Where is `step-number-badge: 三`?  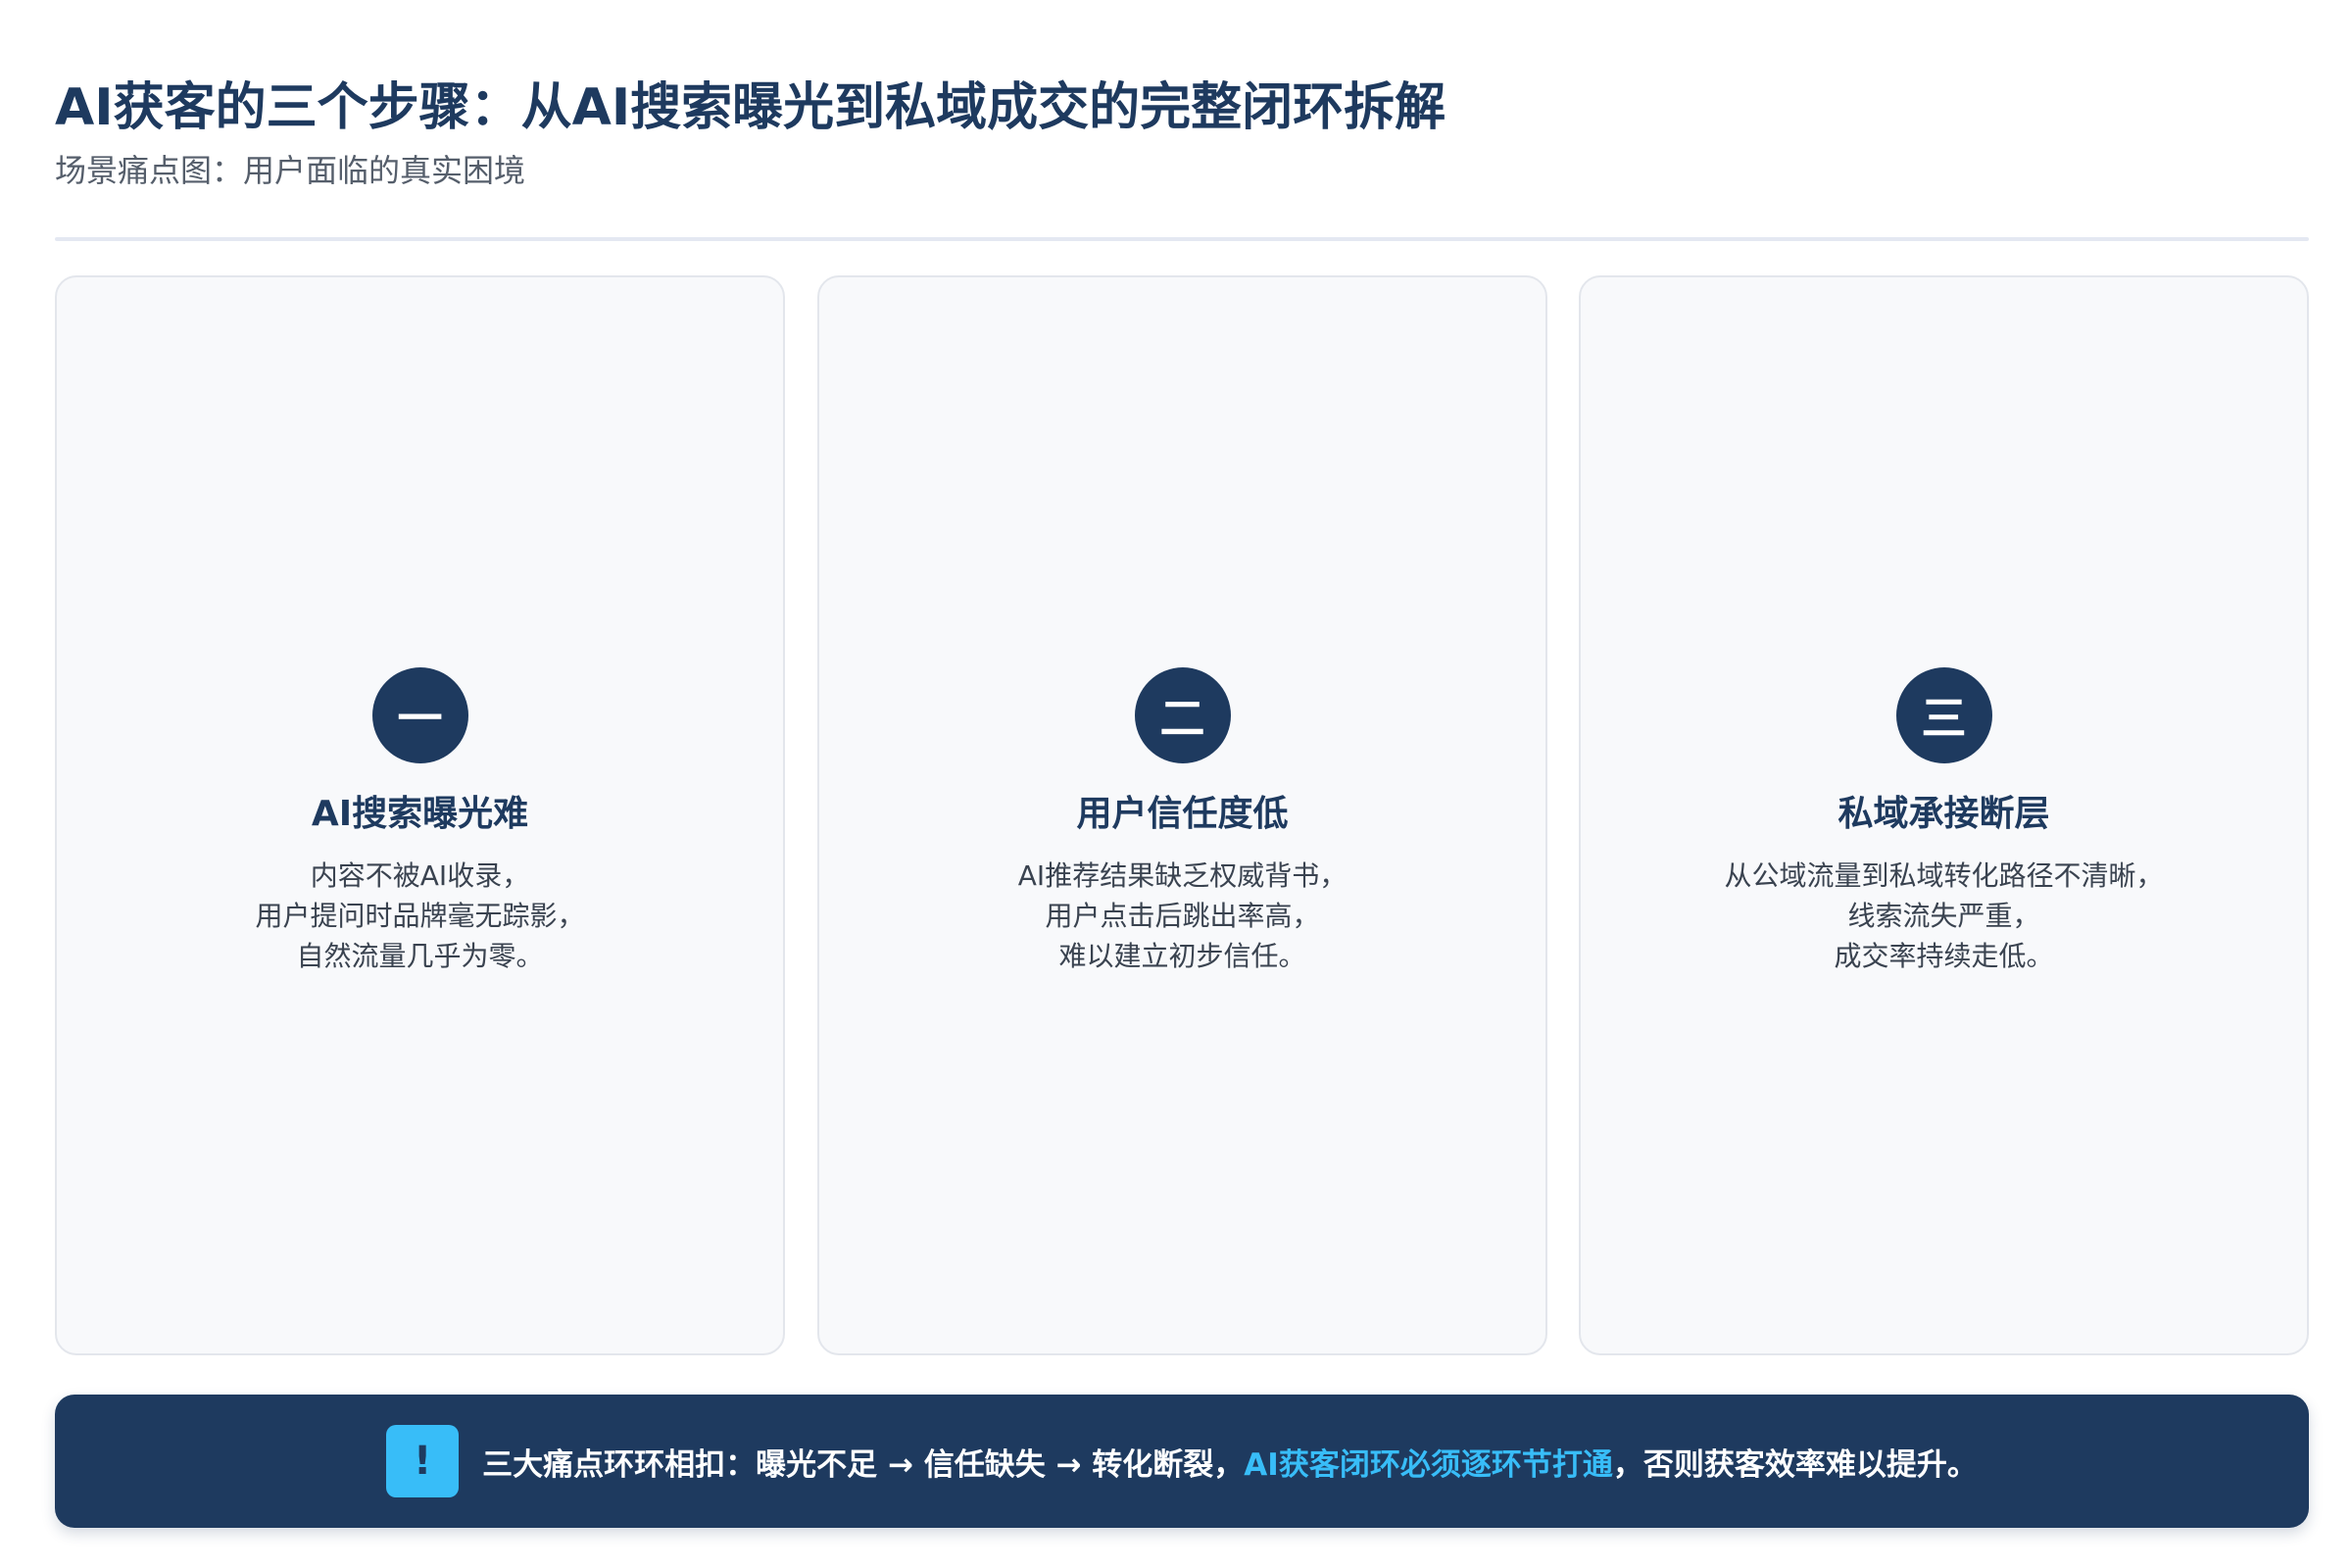
step-number-badge: 三 is located at coordinates (1943, 715).